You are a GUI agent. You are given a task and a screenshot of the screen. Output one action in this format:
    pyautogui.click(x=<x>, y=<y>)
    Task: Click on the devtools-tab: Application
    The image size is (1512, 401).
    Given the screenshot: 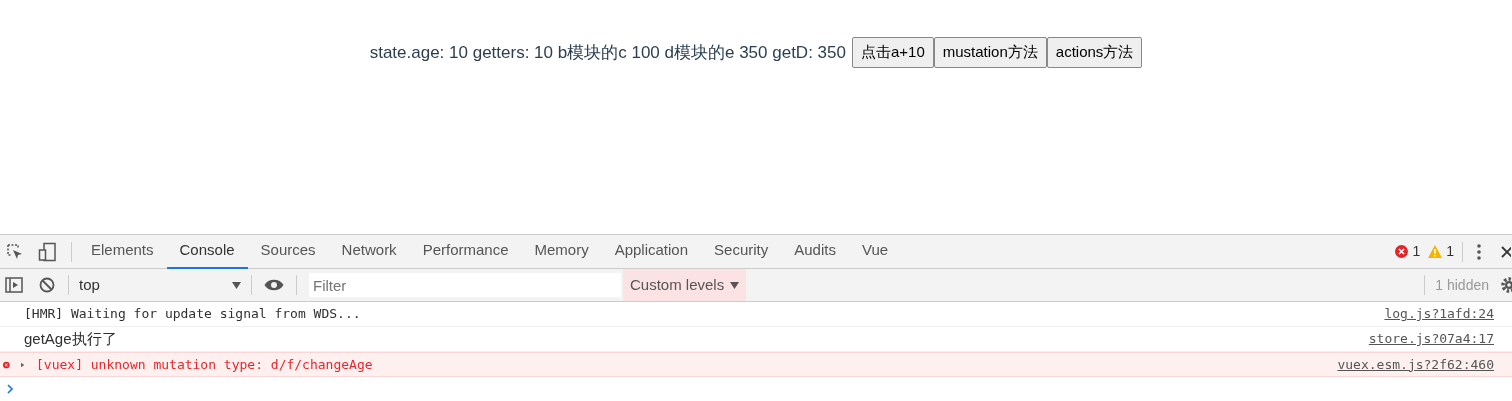 What is the action you would take?
    pyautogui.click(x=651, y=251)
    